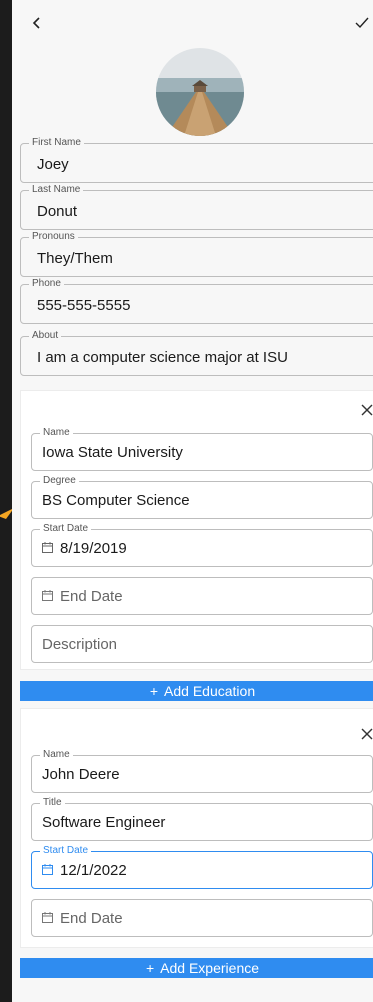  I want to click on first-name-value: Joey, so click(53, 164).